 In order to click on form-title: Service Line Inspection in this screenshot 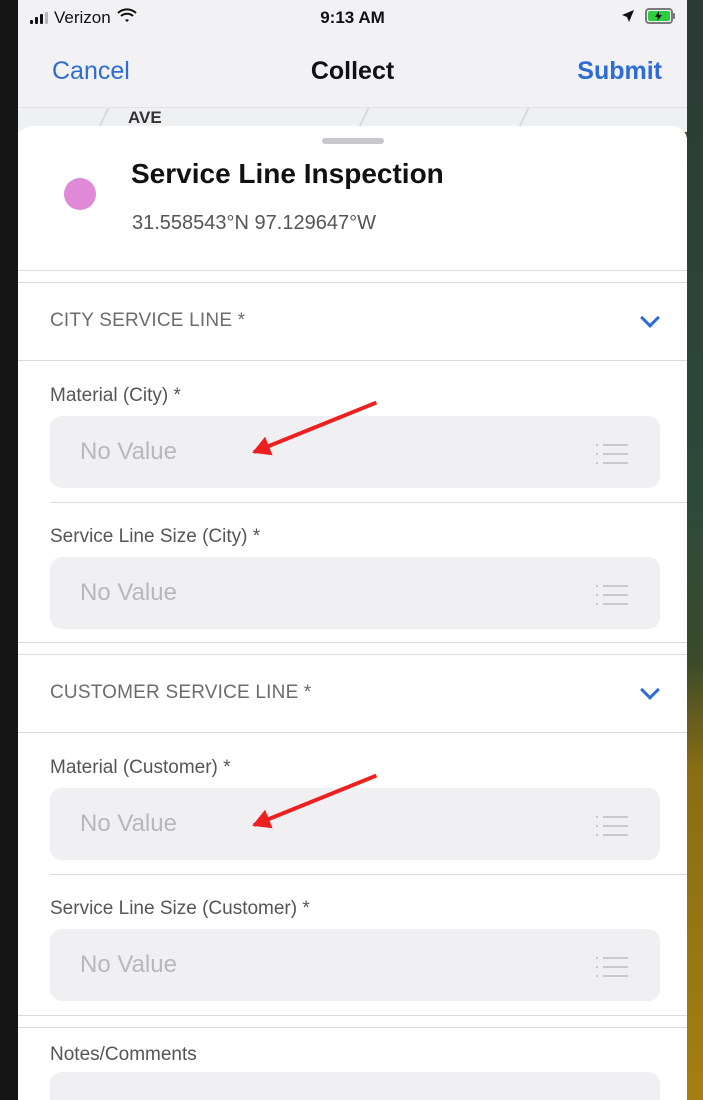, I will do `click(287, 173)`.